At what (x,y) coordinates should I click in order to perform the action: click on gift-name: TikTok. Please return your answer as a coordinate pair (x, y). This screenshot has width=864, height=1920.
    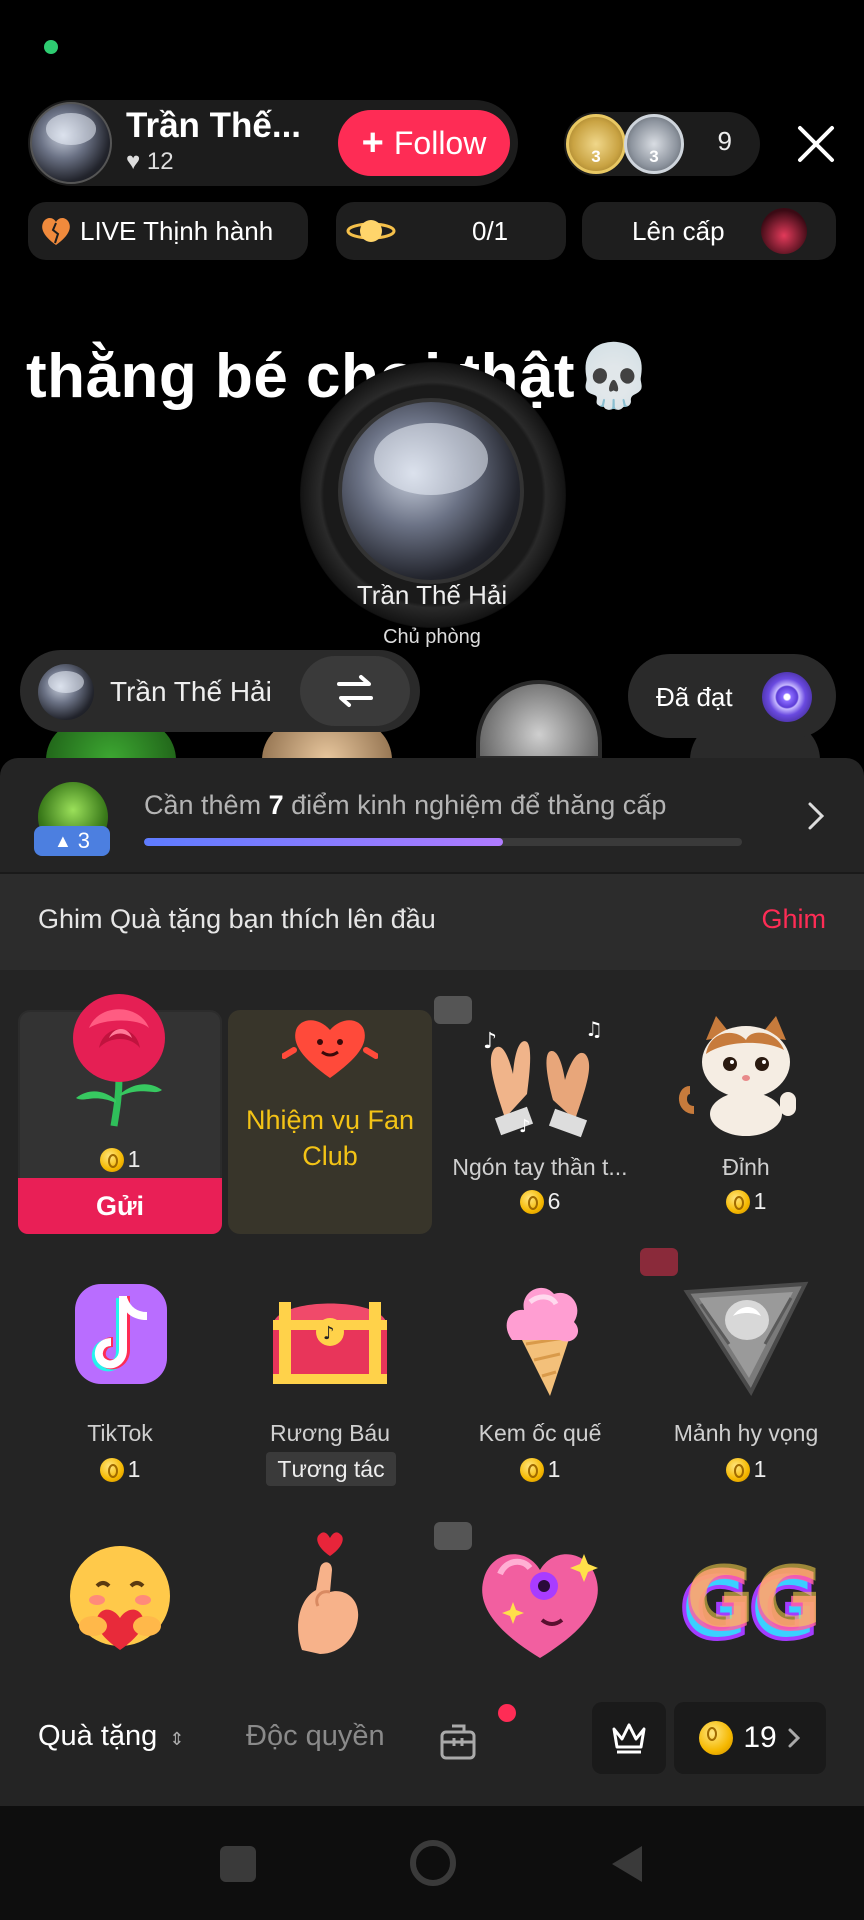
    Looking at the image, I should click on (120, 1433).